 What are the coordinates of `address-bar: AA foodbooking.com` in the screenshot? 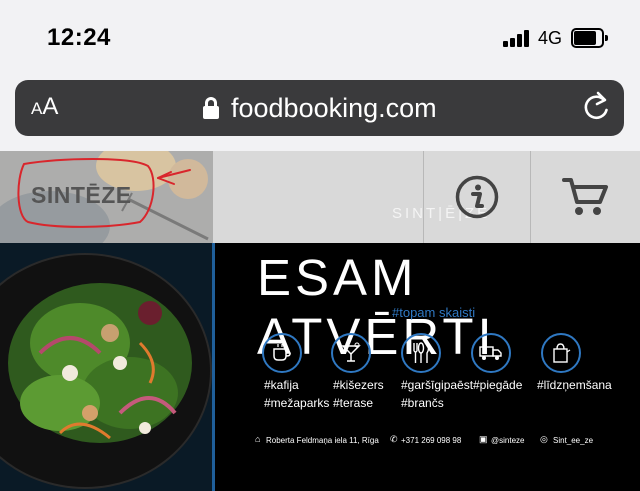 It's located at (319, 108).